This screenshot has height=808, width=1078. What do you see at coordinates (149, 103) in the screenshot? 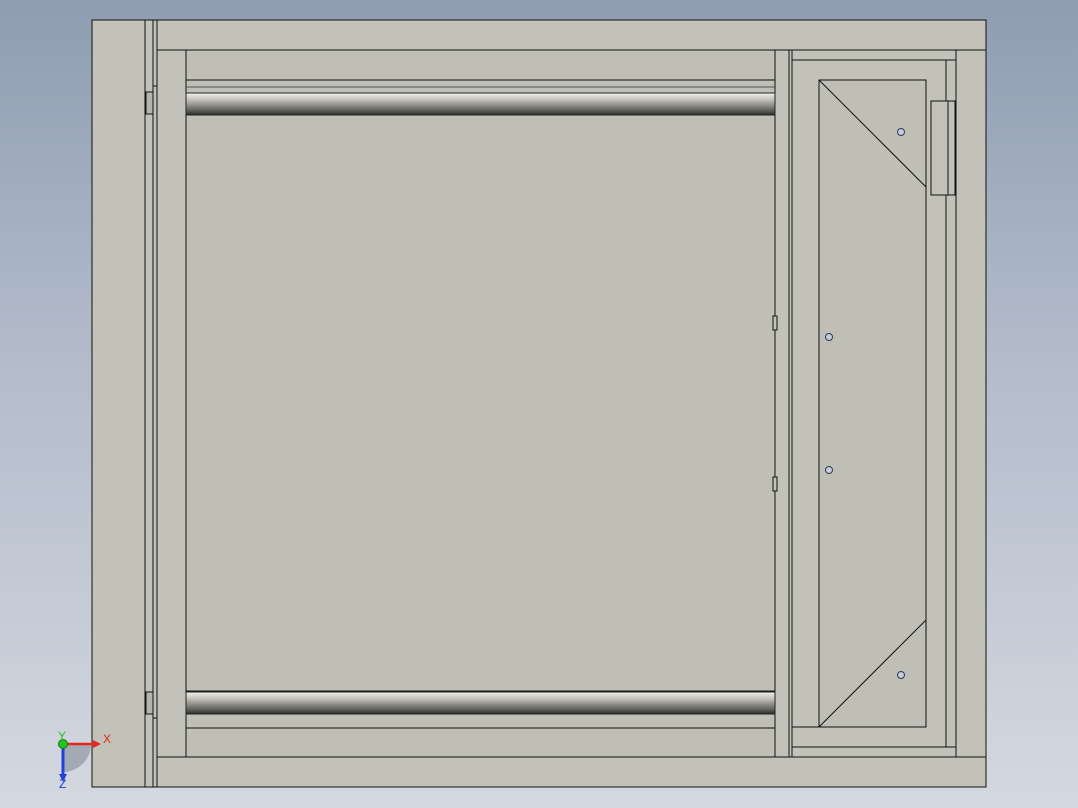
I see `left-hinge-top` at bounding box center [149, 103].